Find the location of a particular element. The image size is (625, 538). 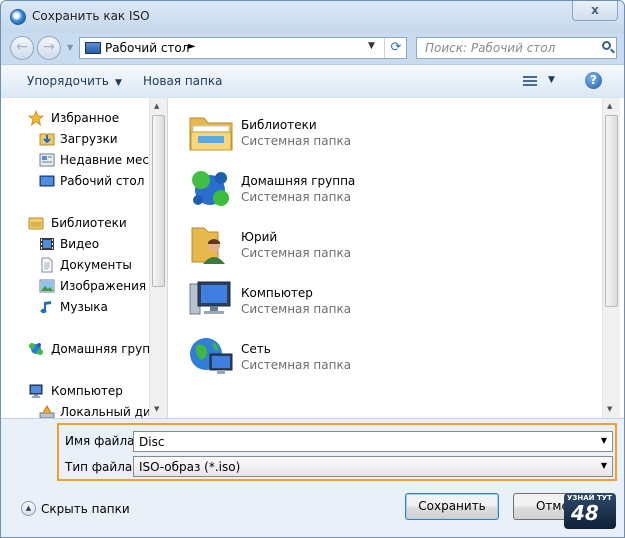

sidebar-item-favorites: Избранное is located at coordinates (75, 118).